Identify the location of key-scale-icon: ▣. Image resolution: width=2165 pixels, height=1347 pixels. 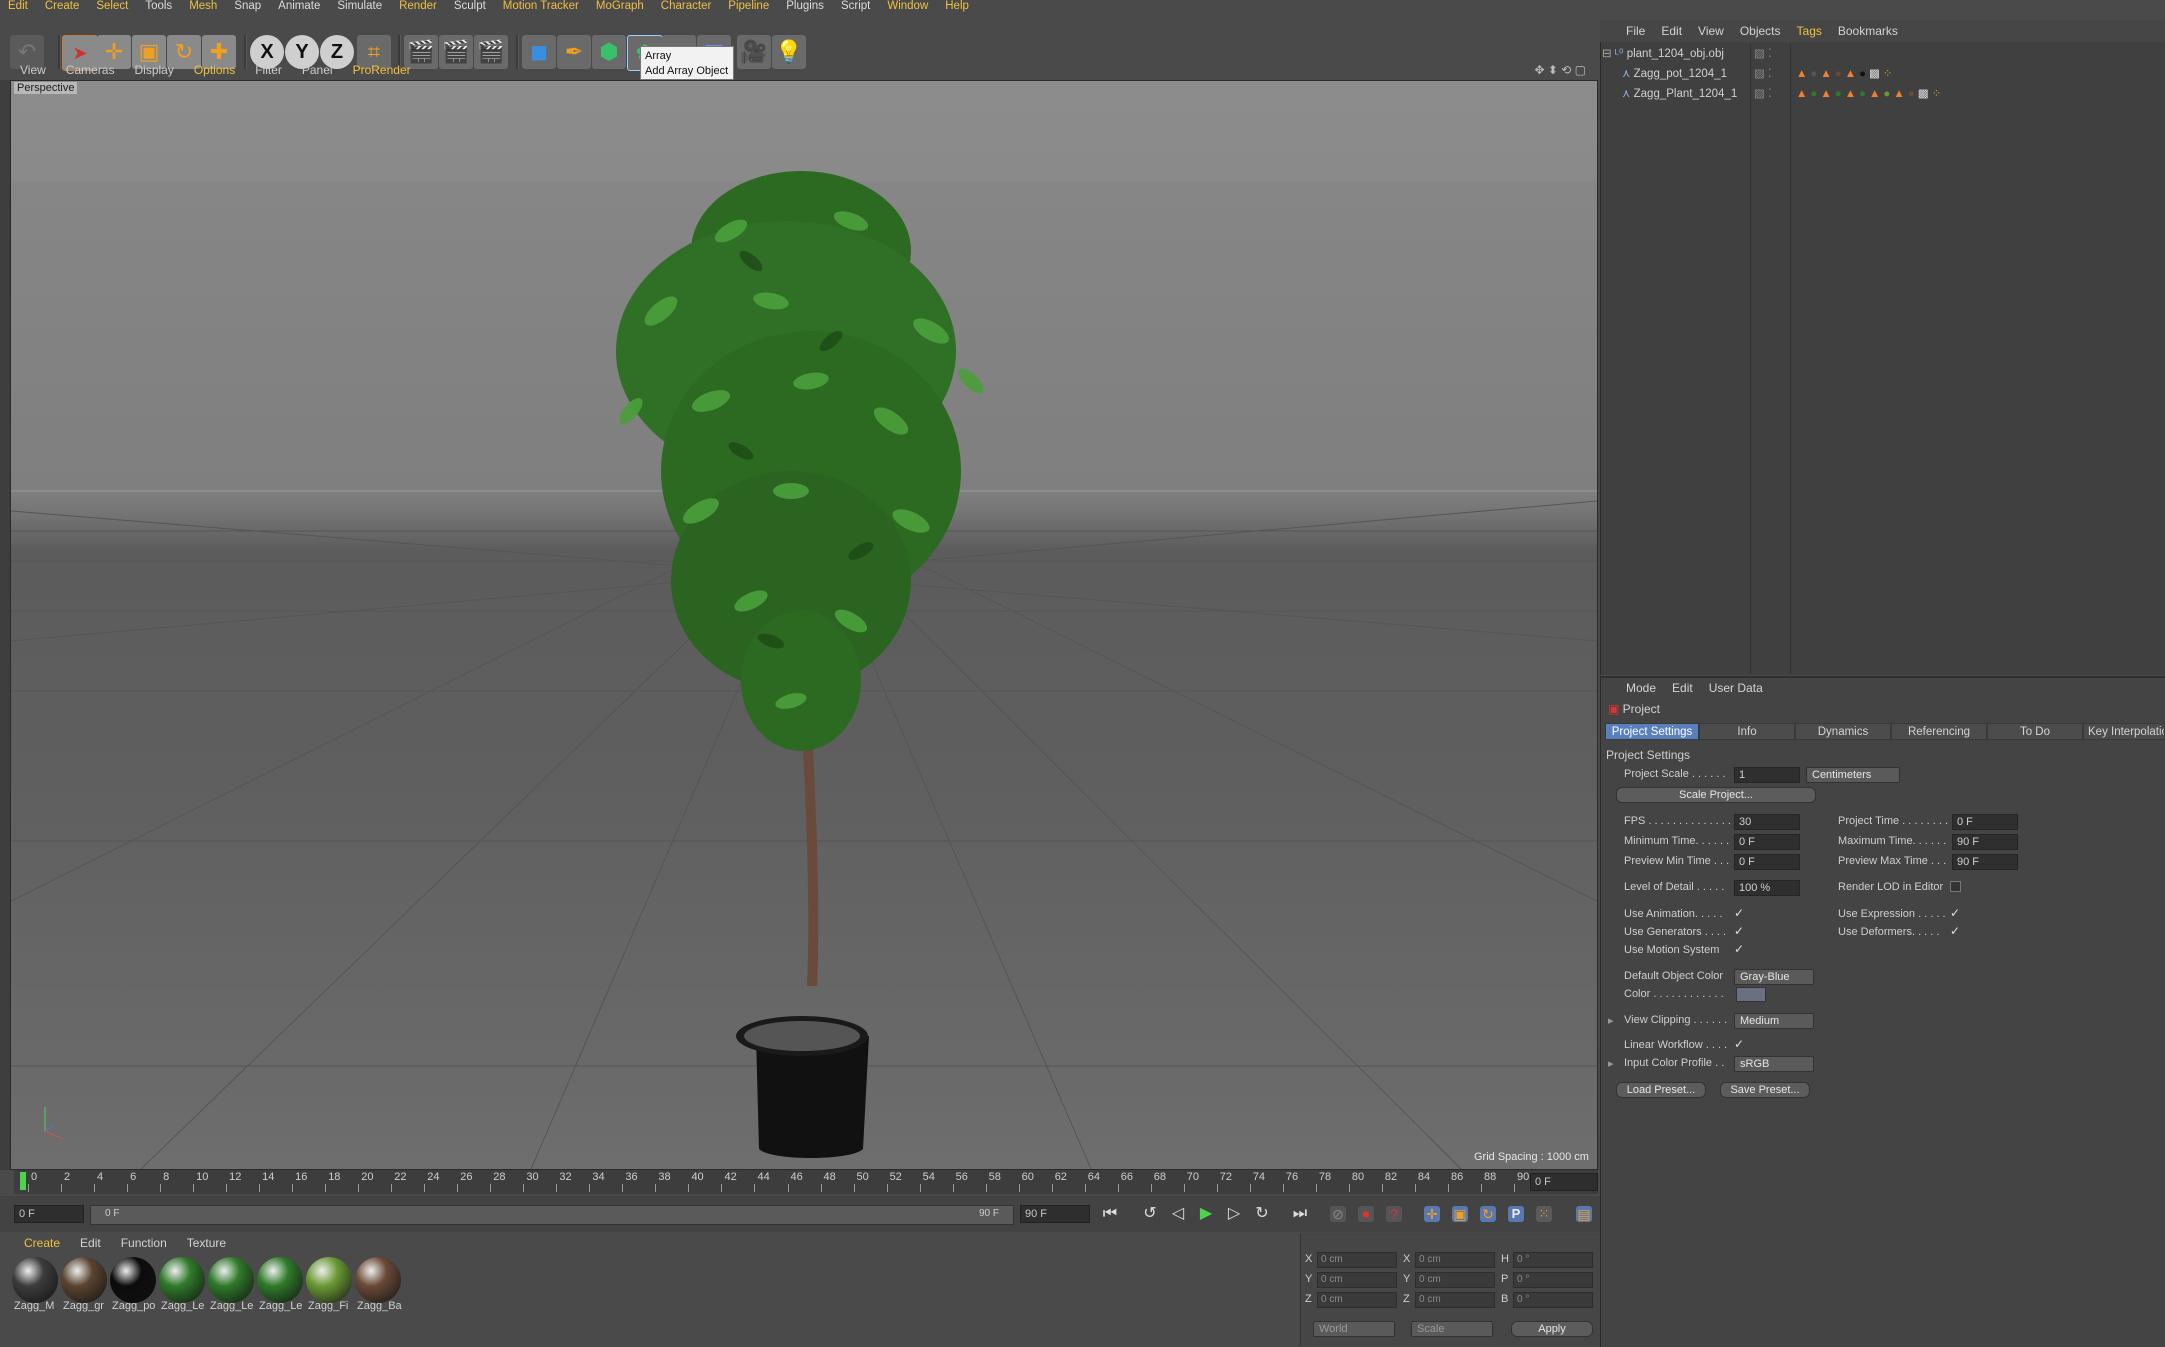
(1460, 1214).